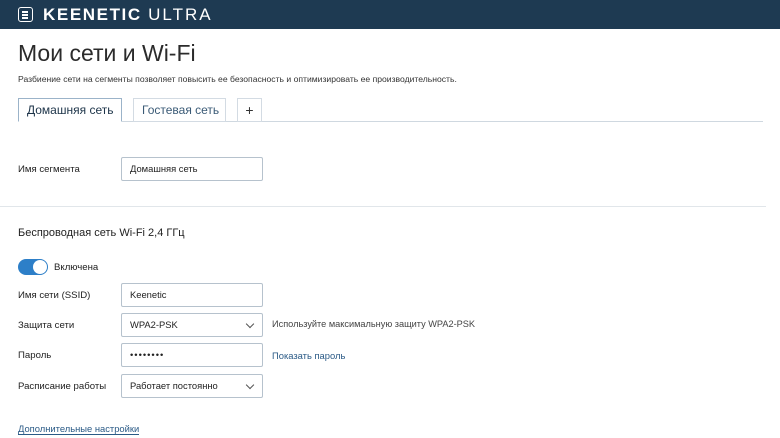 Image resolution: width=780 pixels, height=438 pixels. Describe the element at coordinates (179, 110) in the screenshot. I see `tab-guest-network: Гостевая сеть` at that location.